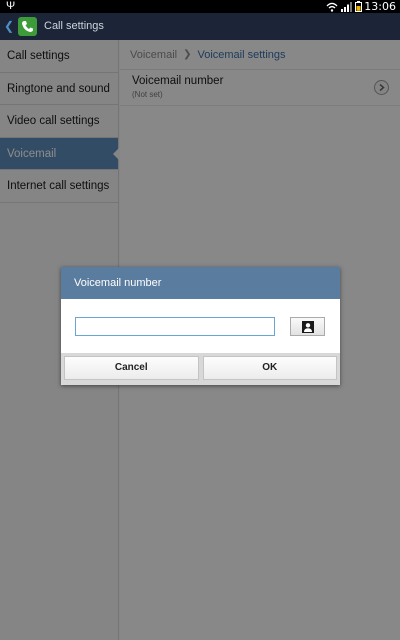  Describe the element at coordinates (380, 6) in the screenshot. I see `status-time: 13:06` at that location.